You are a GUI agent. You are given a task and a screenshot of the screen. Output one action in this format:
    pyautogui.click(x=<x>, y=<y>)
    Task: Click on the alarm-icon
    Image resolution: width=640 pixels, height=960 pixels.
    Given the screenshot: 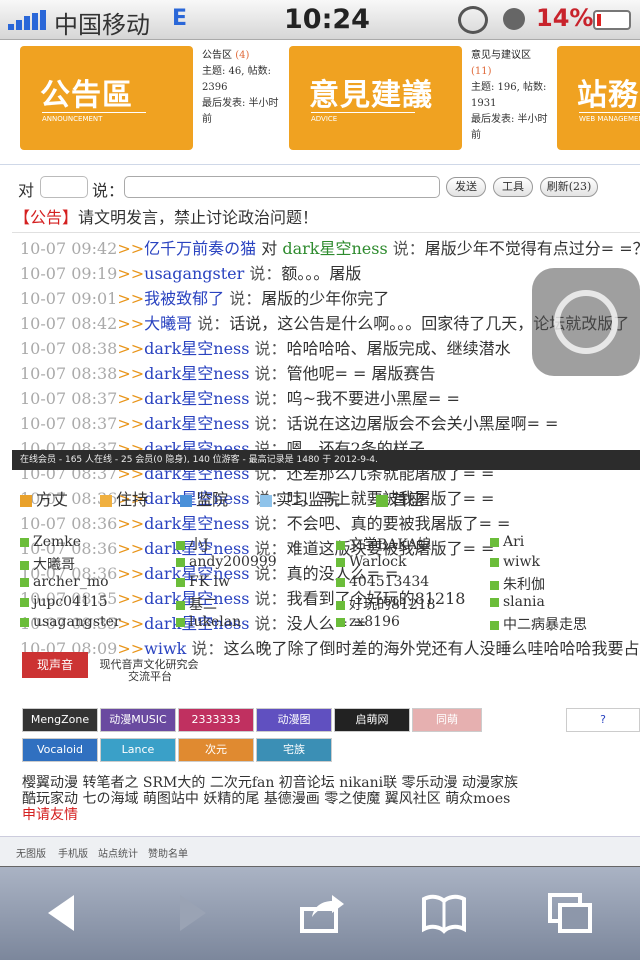 What is the action you would take?
    pyautogui.click(x=514, y=19)
    